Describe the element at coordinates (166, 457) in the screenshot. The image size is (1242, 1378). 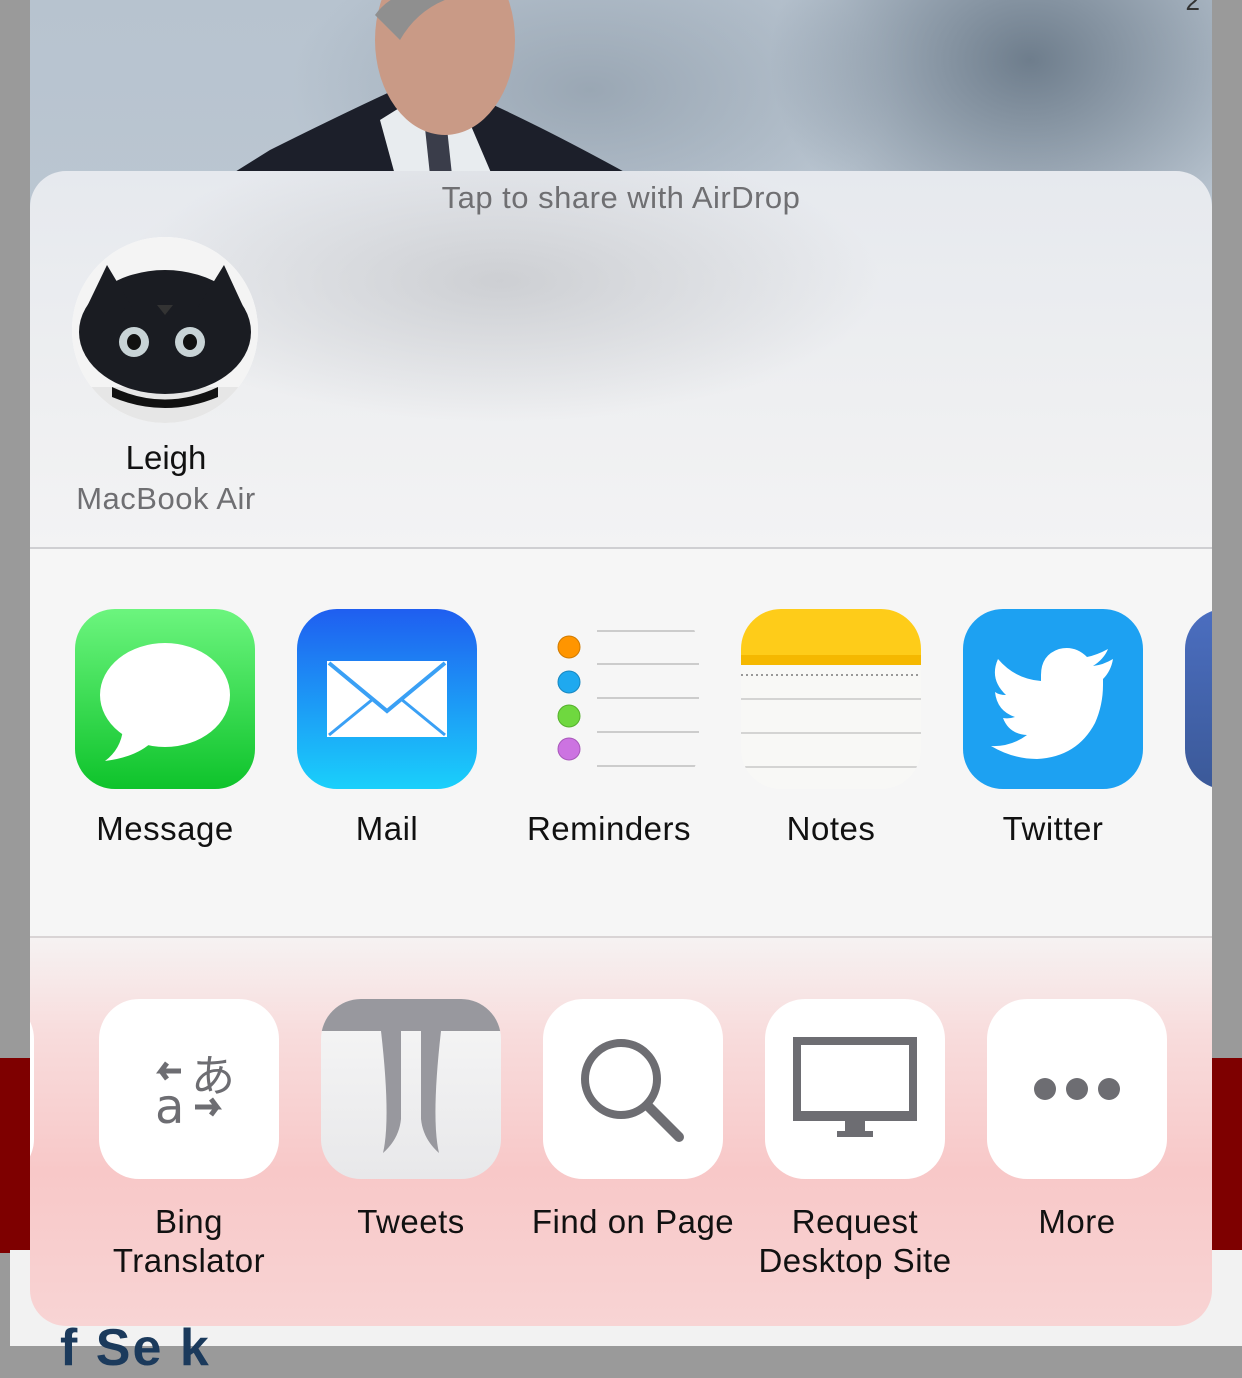
I see `contact-name: Leigh` at that location.